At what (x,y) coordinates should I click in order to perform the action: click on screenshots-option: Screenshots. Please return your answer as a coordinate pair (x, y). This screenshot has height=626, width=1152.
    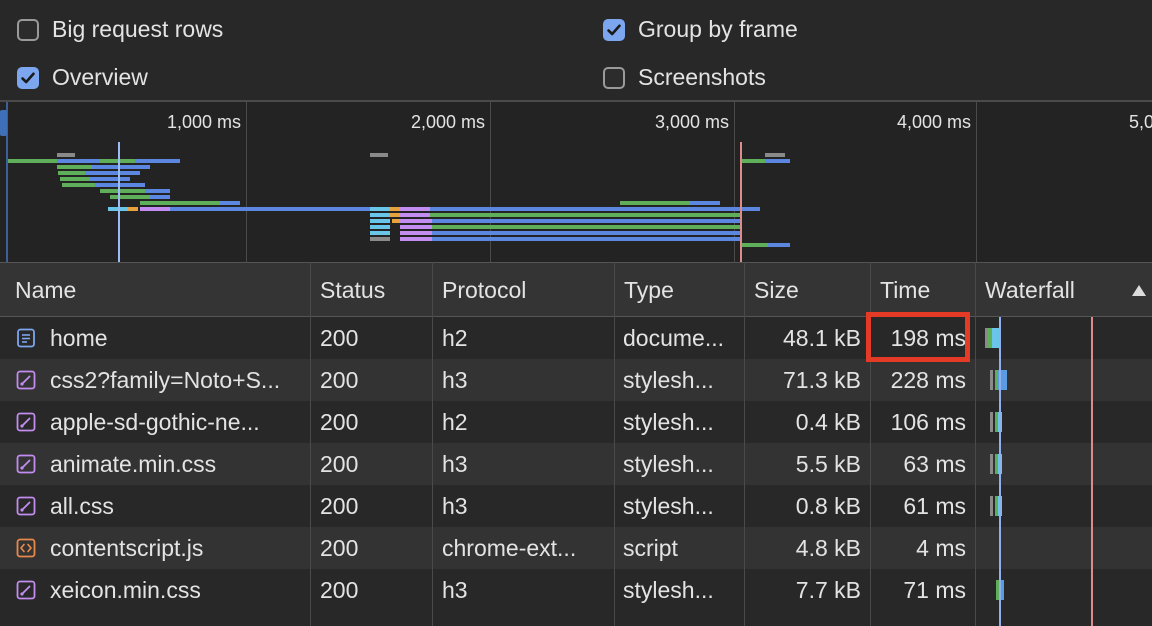
    Looking at the image, I should click on (684, 77).